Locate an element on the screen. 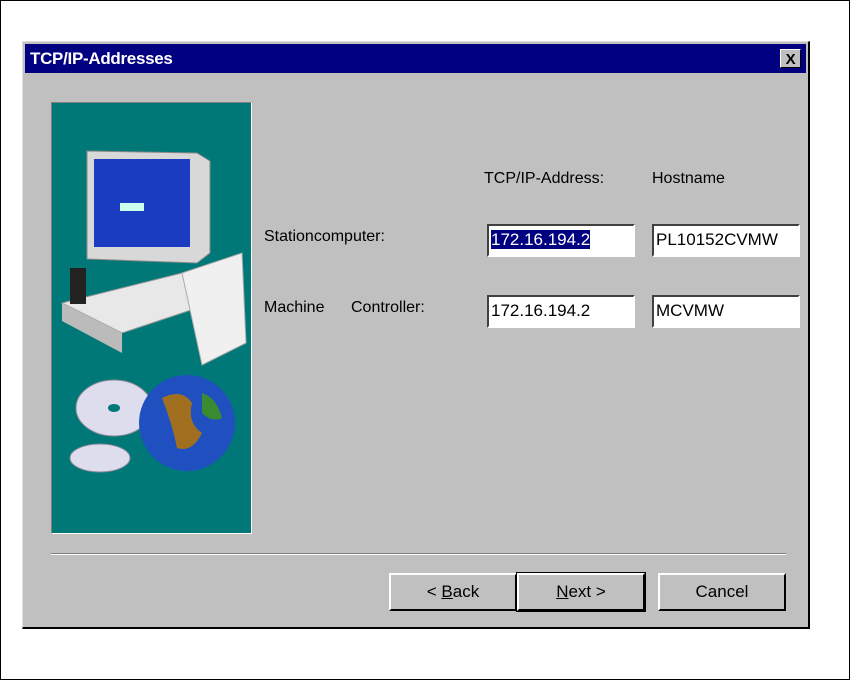  controller-label: Controller: is located at coordinates (388, 307).